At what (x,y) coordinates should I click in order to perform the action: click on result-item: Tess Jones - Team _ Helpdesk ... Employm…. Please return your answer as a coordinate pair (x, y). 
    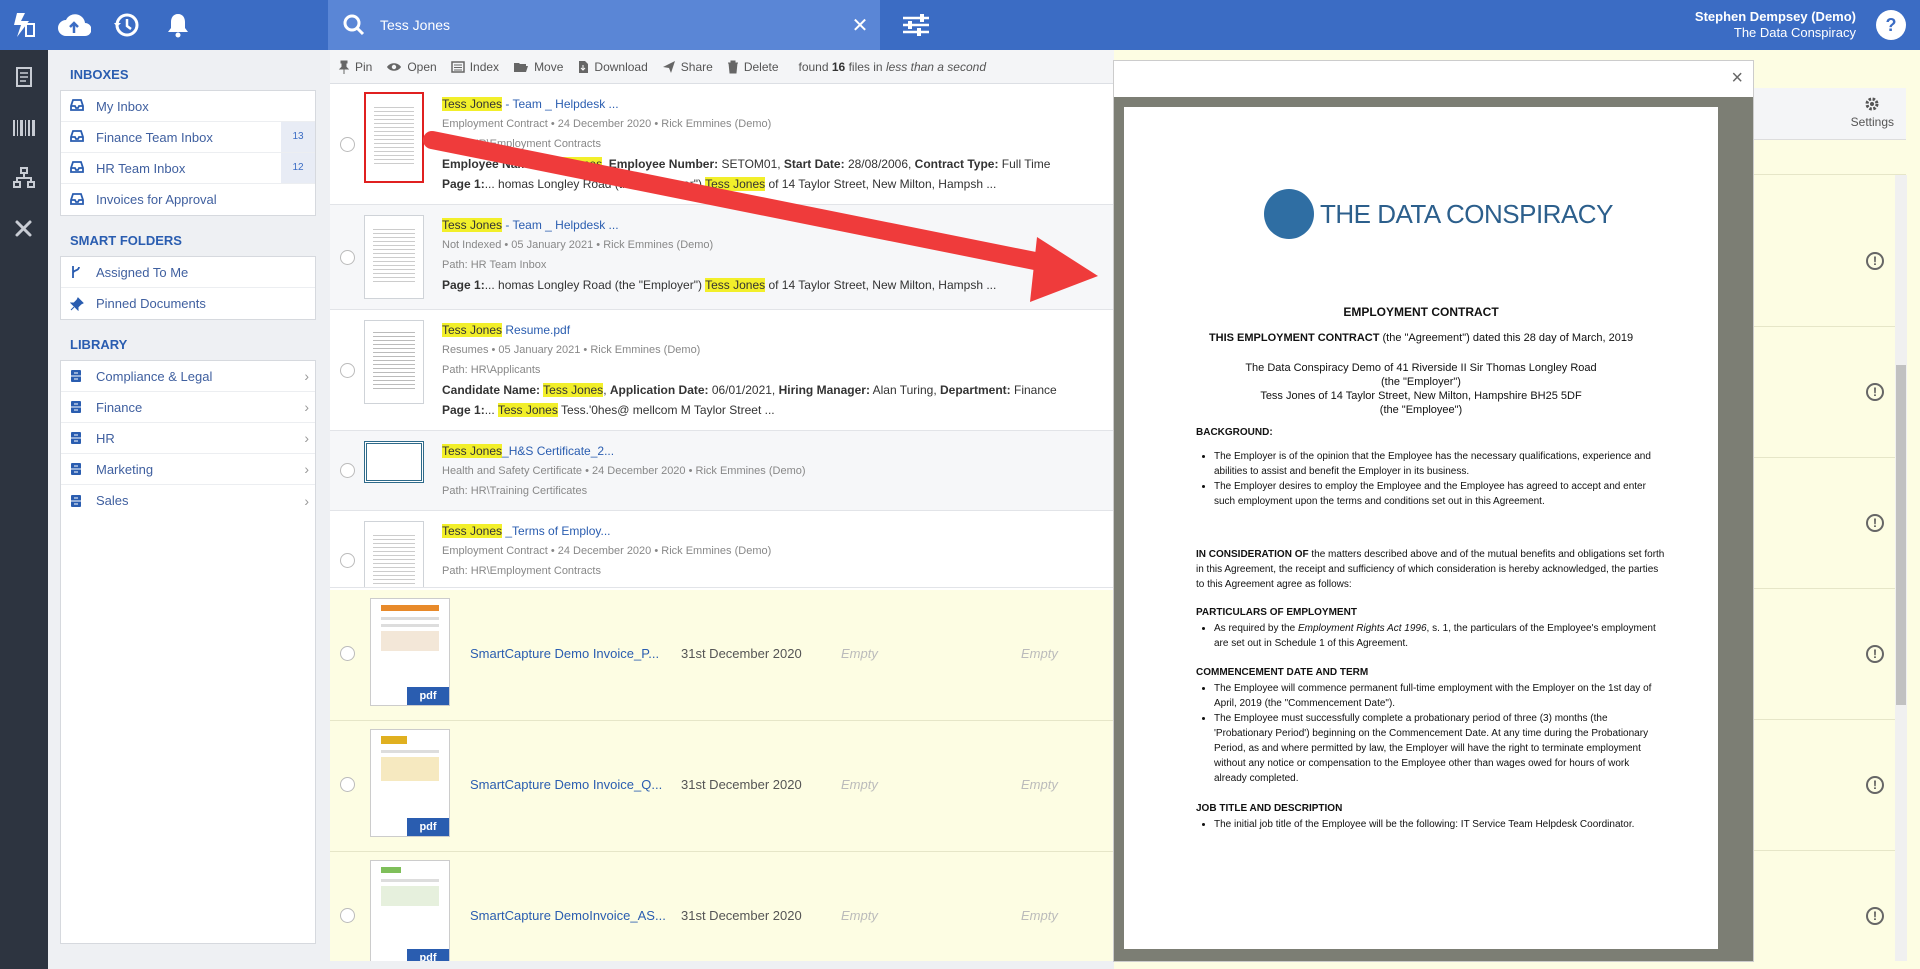
    Looking at the image, I should click on (722, 144).